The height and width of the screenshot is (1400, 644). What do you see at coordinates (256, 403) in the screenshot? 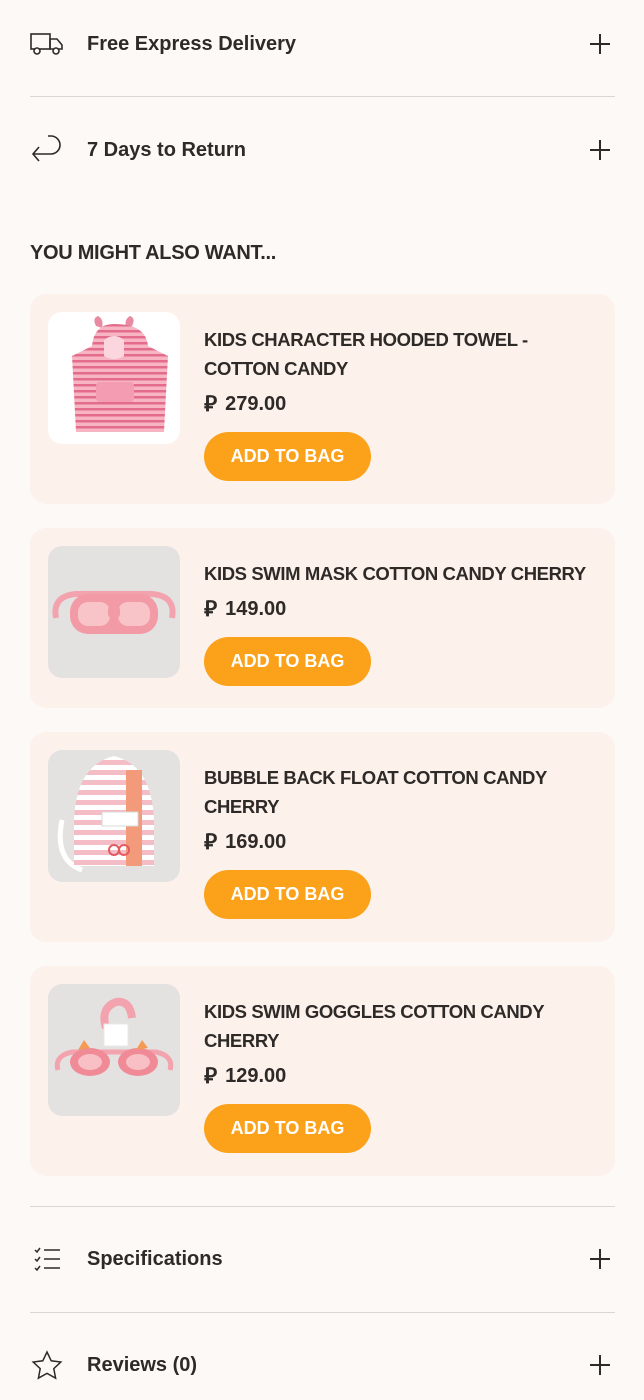
I see `price-value: 279.00` at bounding box center [256, 403].